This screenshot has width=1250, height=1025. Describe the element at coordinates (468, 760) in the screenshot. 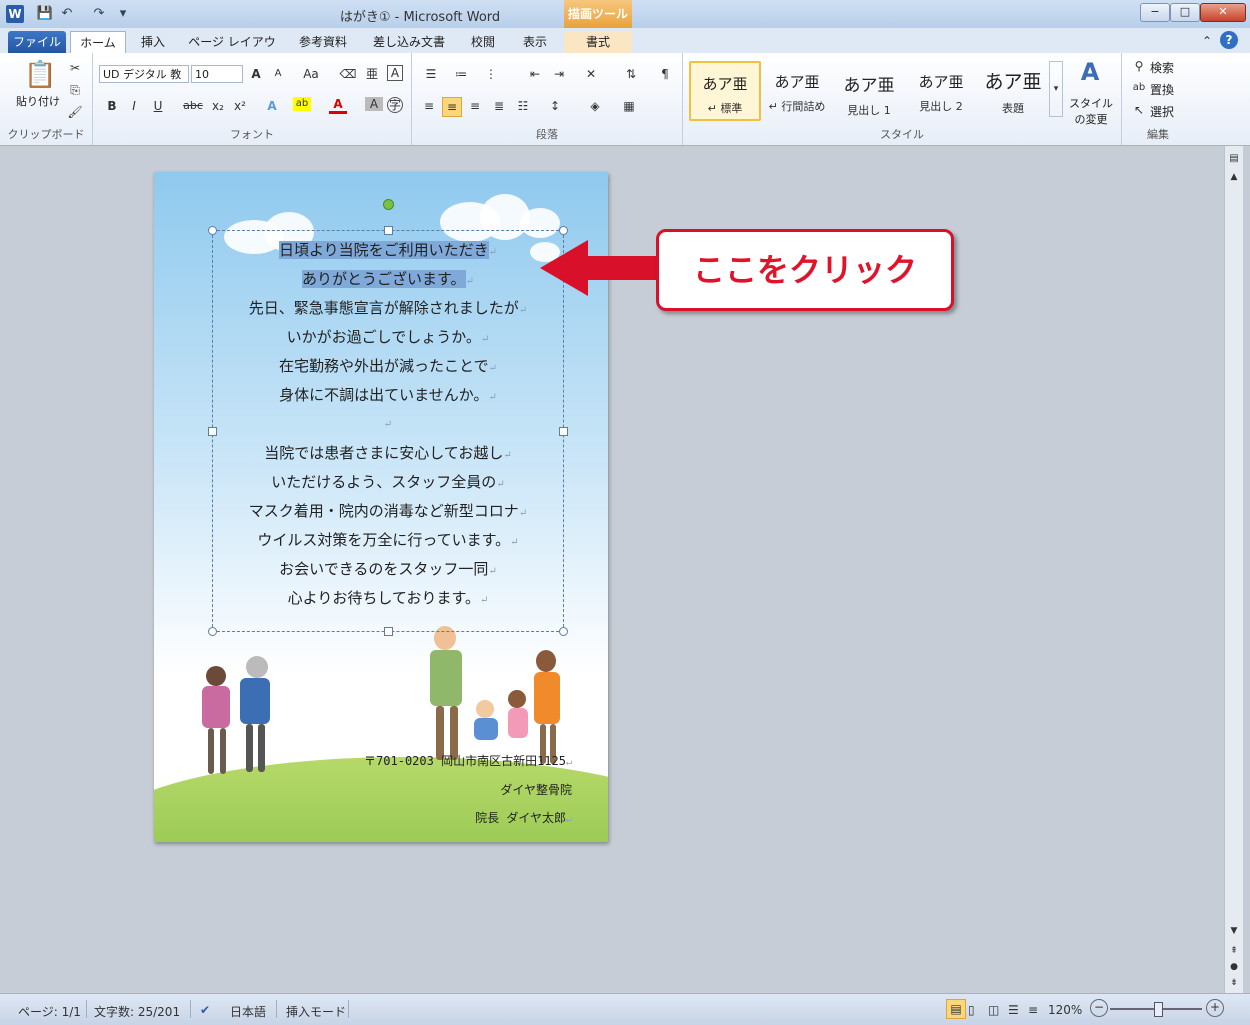

I see `address-line: 〒701-0203 岡山市南区古新田1125↵` at that location.